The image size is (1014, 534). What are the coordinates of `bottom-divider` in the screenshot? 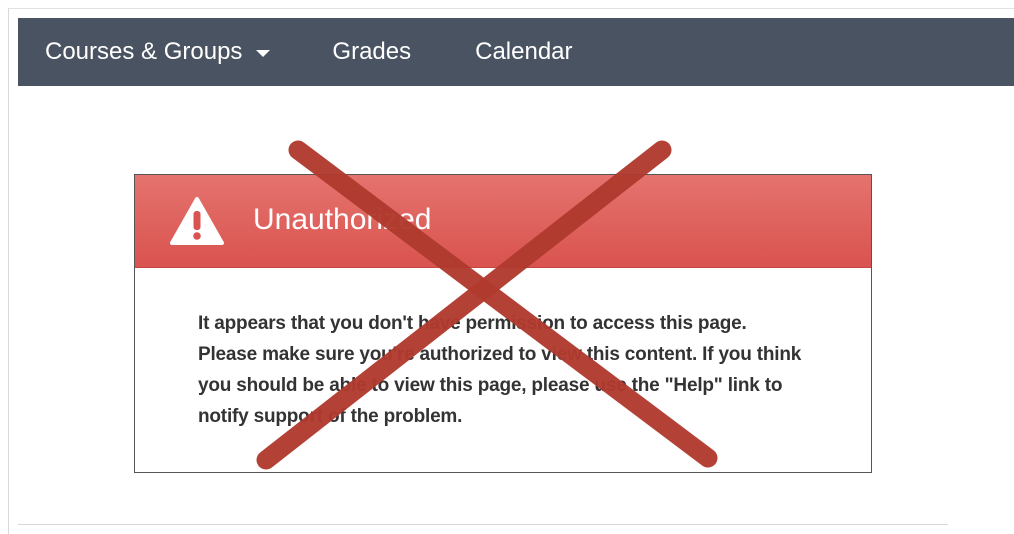 It's located at (483, 524).